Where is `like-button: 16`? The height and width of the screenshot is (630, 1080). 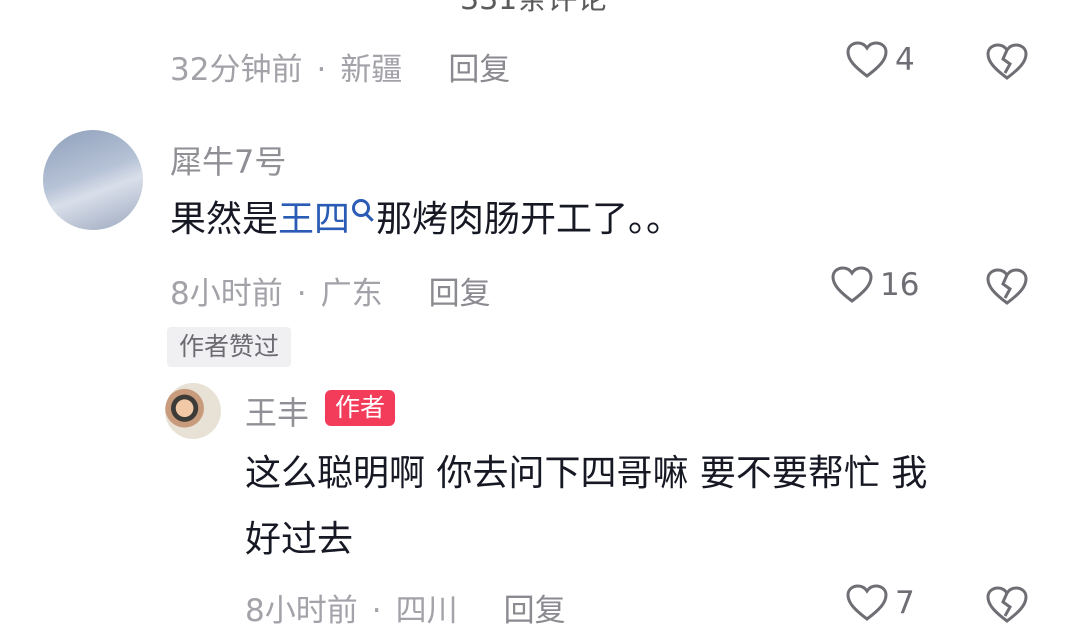 like-button: 16 is located at coordinates (874, 285).